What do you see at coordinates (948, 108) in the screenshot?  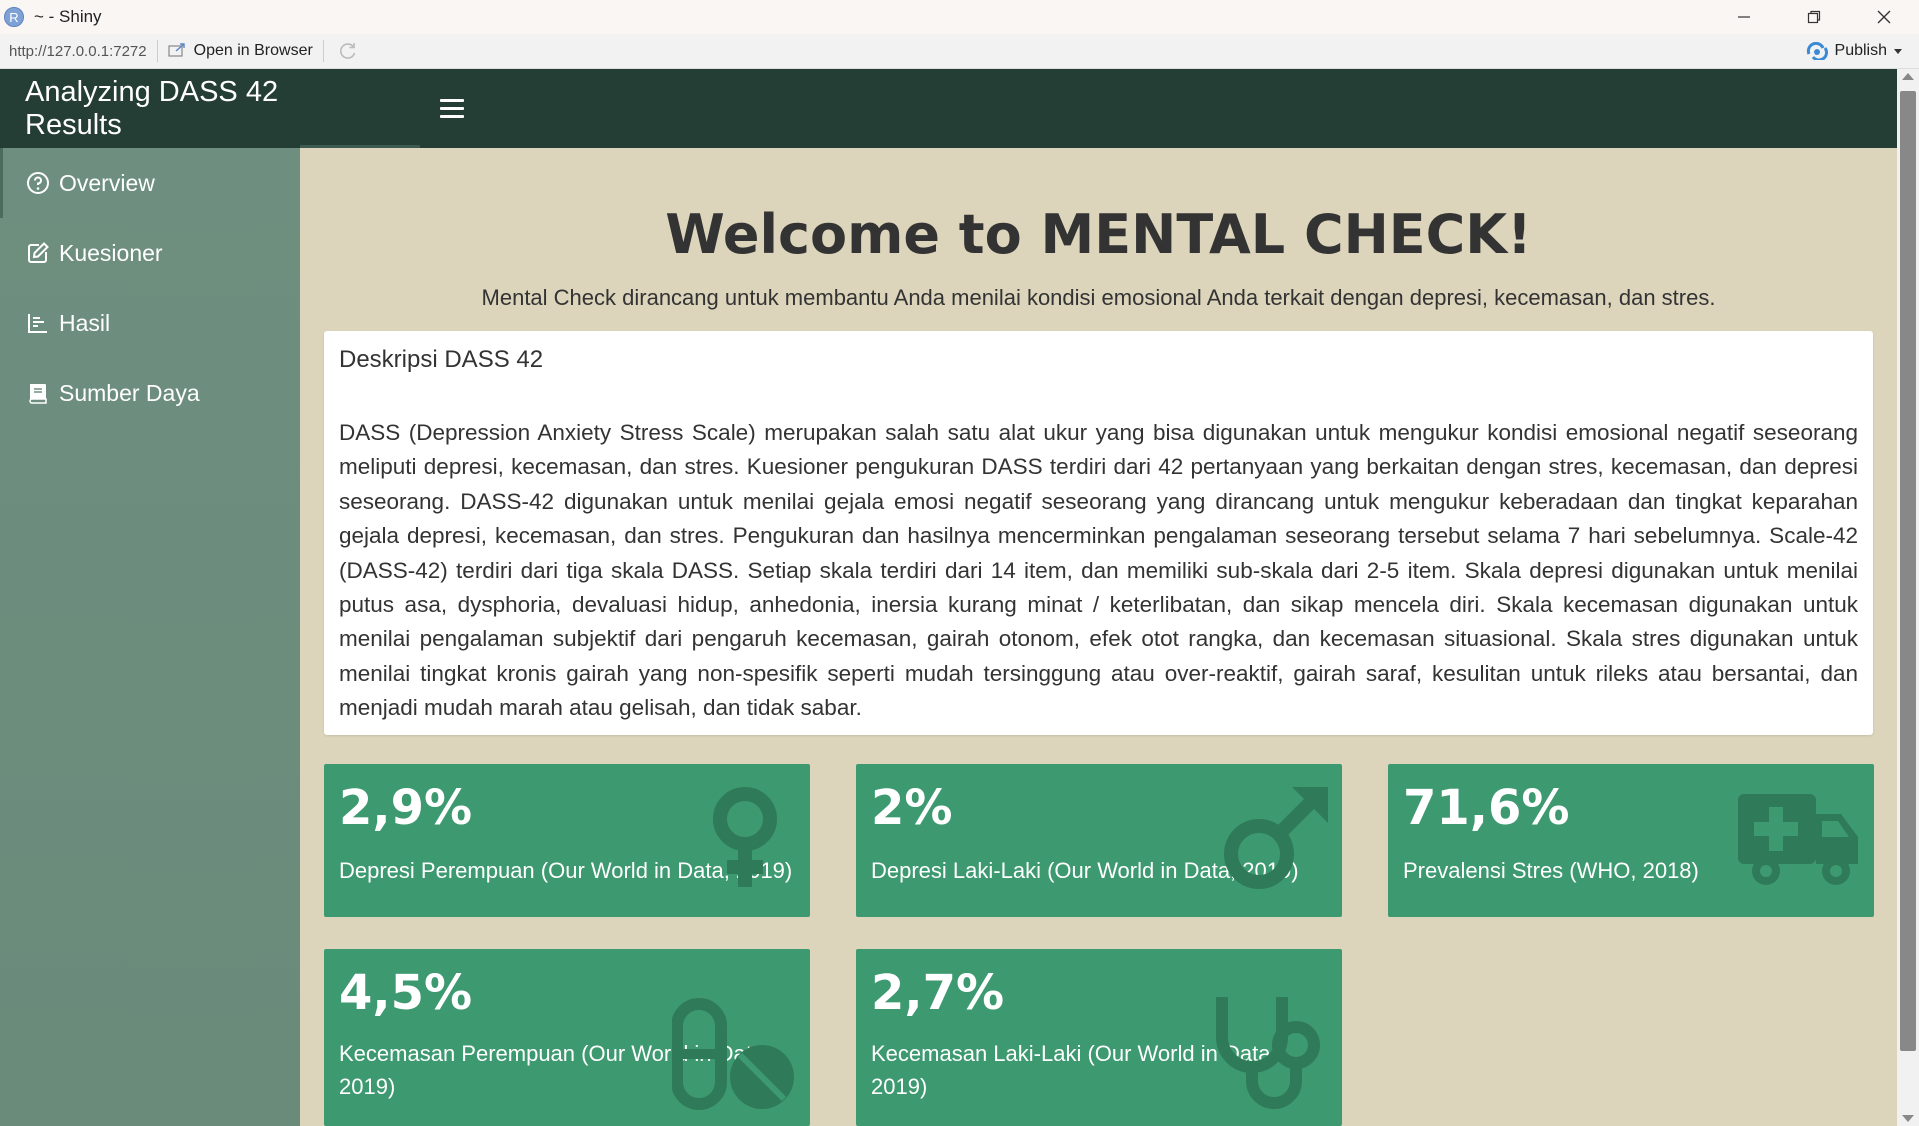 I see `dashboard-header: Analyzing DASS 42 Results` at bounding box center [948, 108].